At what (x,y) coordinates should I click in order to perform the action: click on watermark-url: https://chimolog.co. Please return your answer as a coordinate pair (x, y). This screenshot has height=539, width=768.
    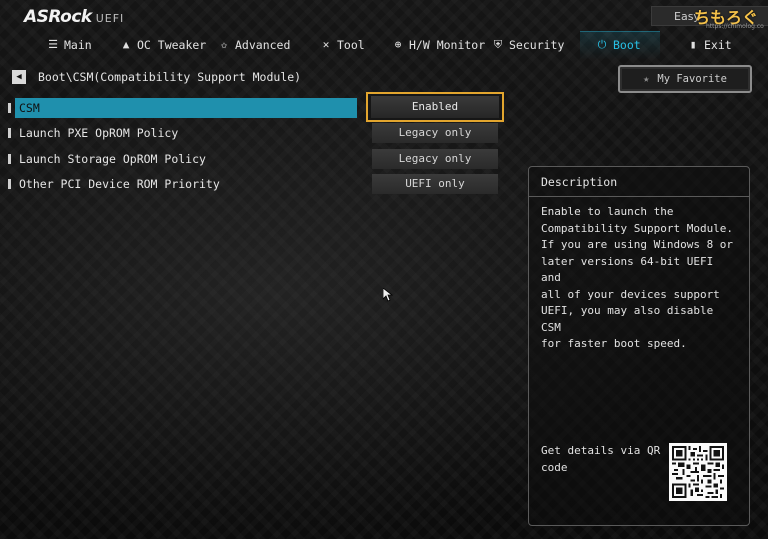
    Looking at the image, I should click on (735, 26).